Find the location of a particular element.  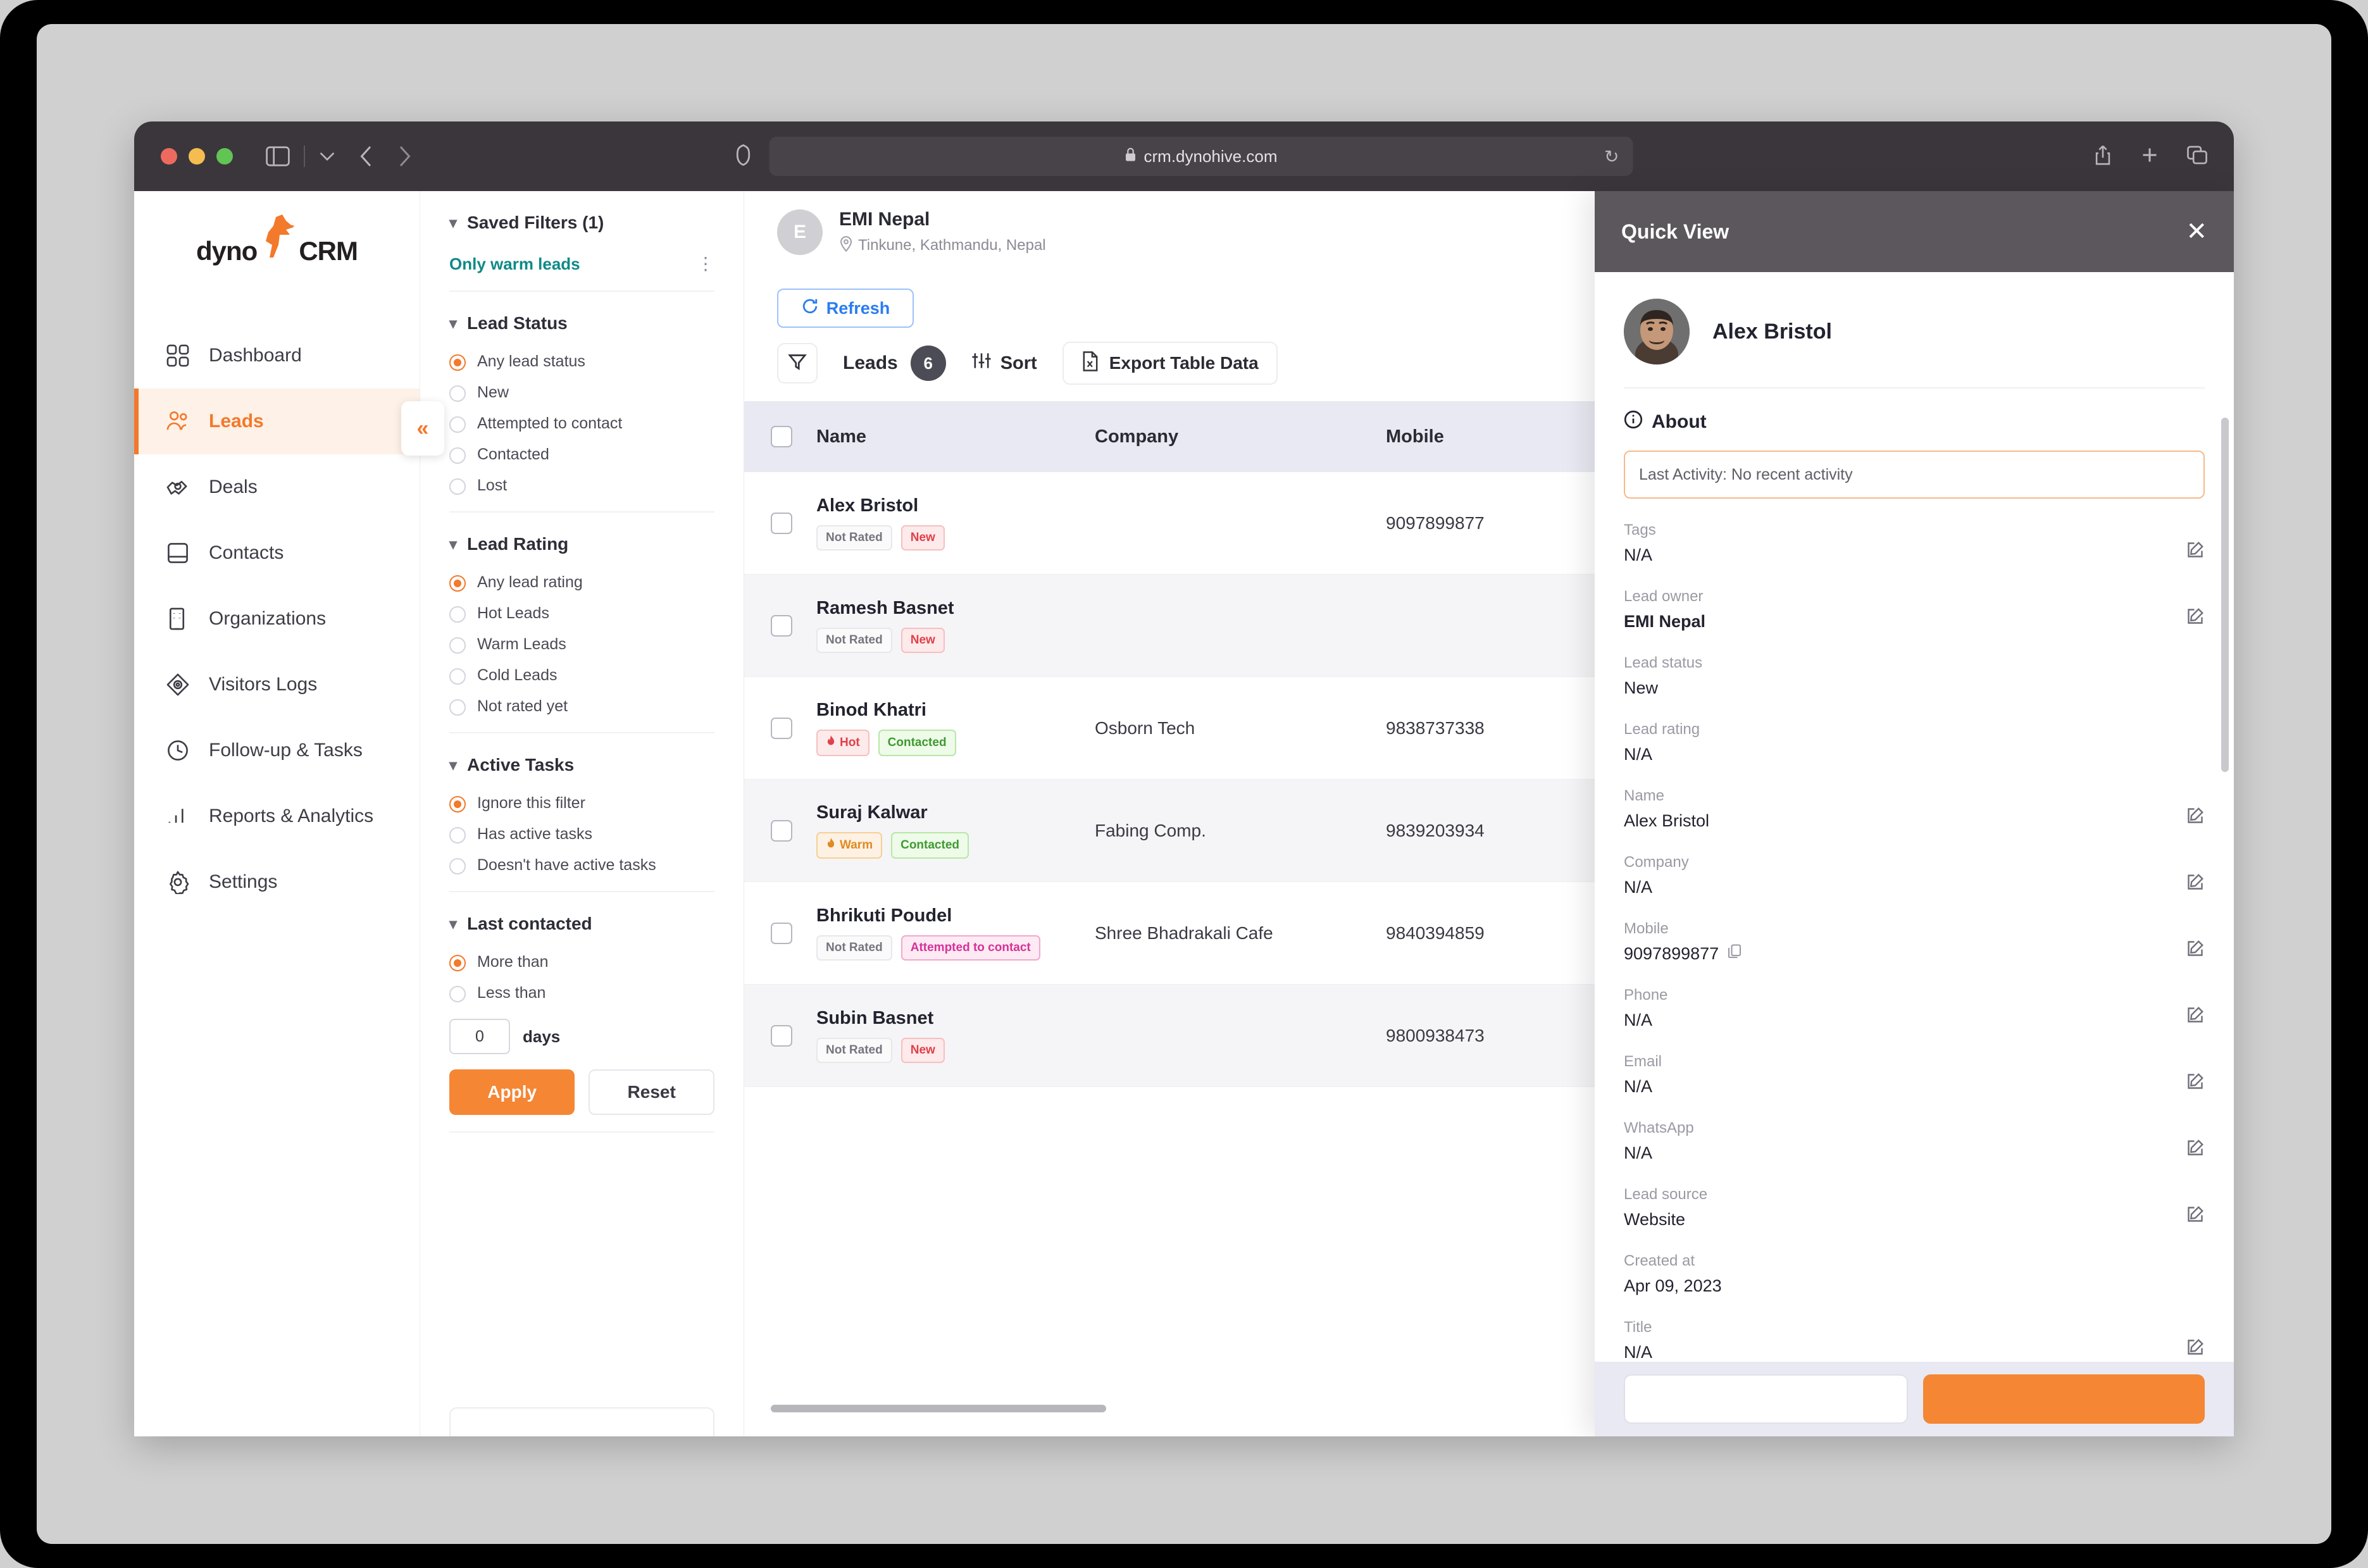

radio-option-attempted-to-contact: Attempted to contact is located at coordinates (581, 424).